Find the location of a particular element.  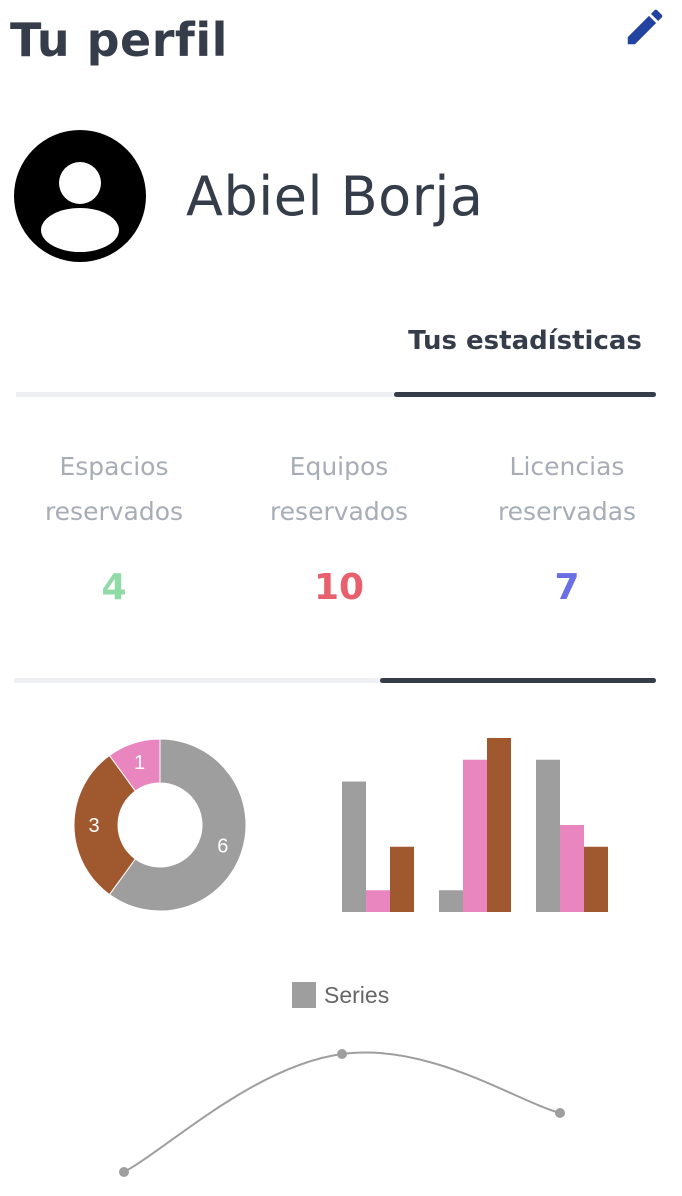

pencil-icon is located at coordinates (645, 27).